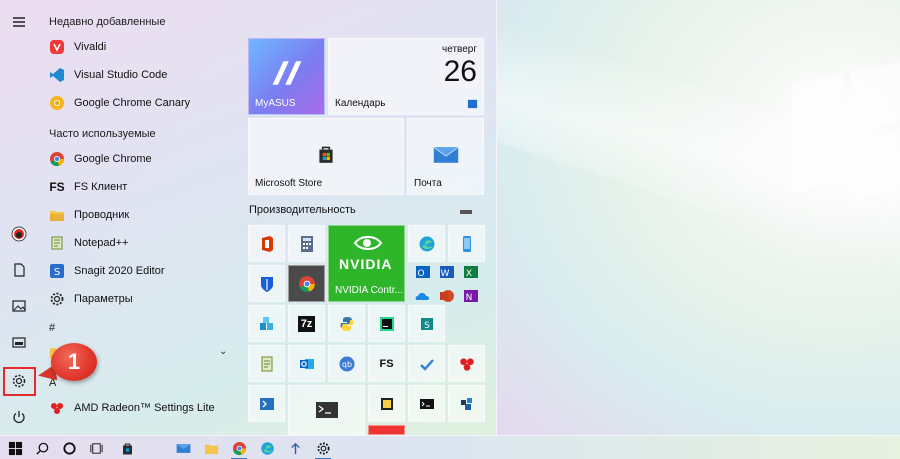  I want to click on tile-edge, so click(426, 243).